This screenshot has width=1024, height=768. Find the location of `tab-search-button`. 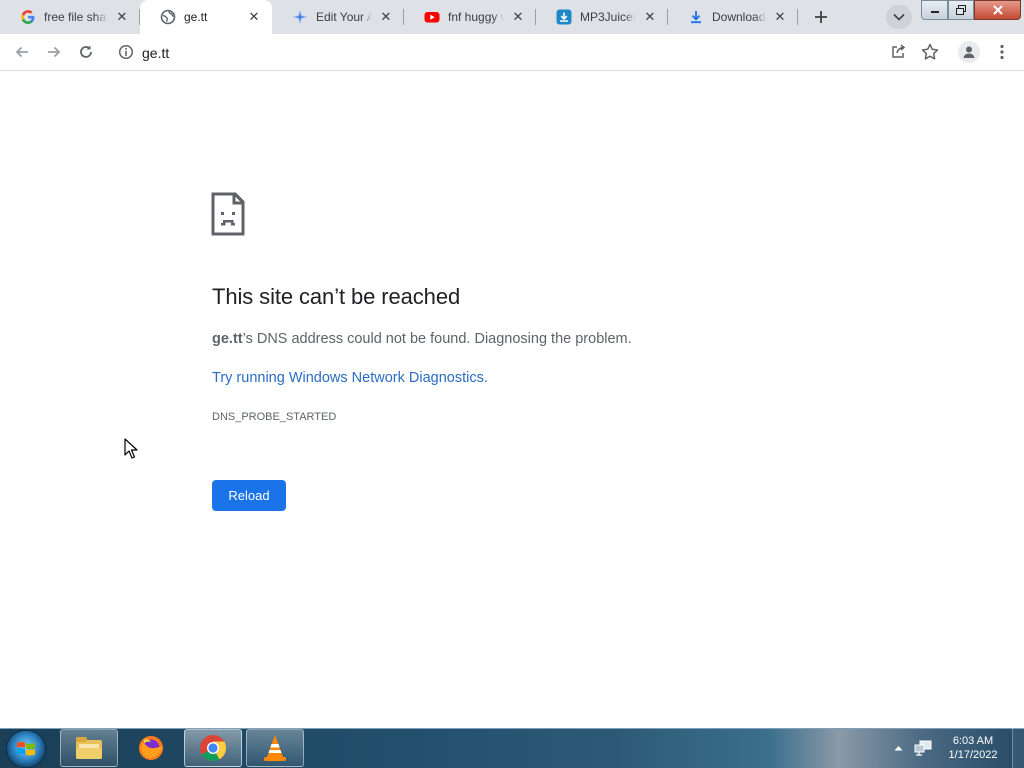

tab-search-button is located at coordinates (899, 17).